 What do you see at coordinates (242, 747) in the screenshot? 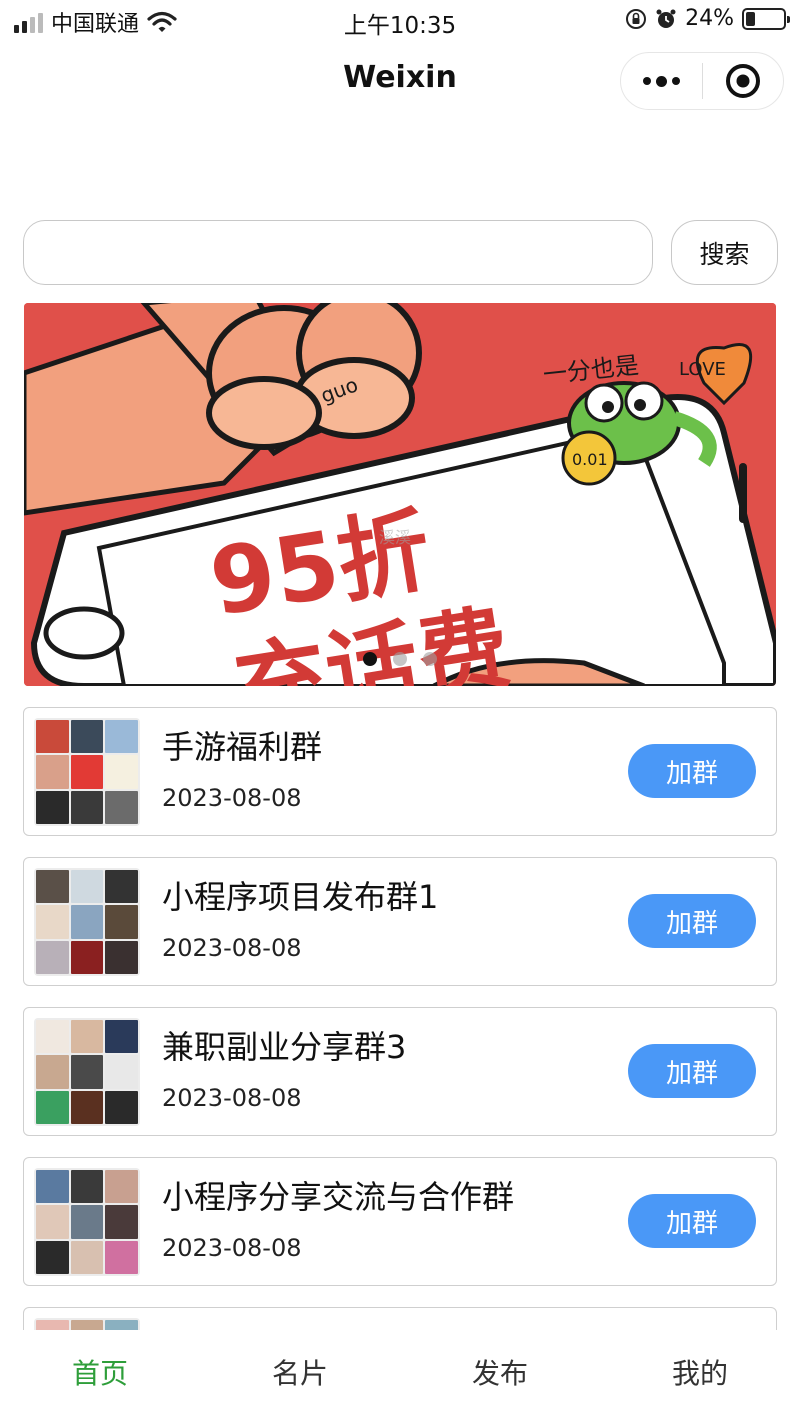
I see `group-title: 手游福利群` at bounding box center [242, 747].